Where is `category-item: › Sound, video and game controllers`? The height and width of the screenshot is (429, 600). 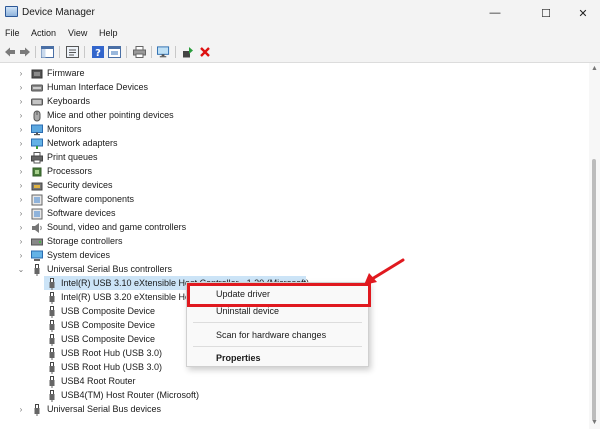
category-item: › Sound, video and game controllers is located at coordinates (294, 228).